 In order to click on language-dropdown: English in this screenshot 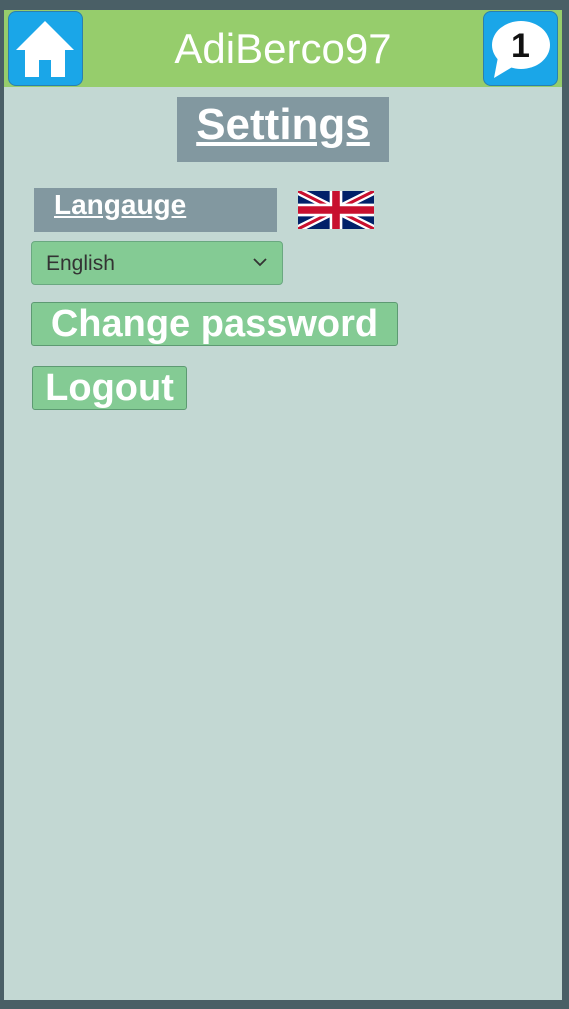, I will do `click(157, 263)`.